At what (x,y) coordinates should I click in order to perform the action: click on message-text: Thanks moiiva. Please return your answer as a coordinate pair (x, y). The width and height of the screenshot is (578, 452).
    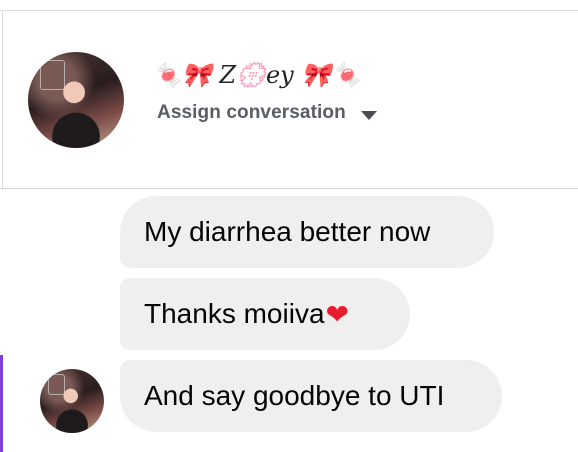
    Looking at the image, I should click on (234, 313).